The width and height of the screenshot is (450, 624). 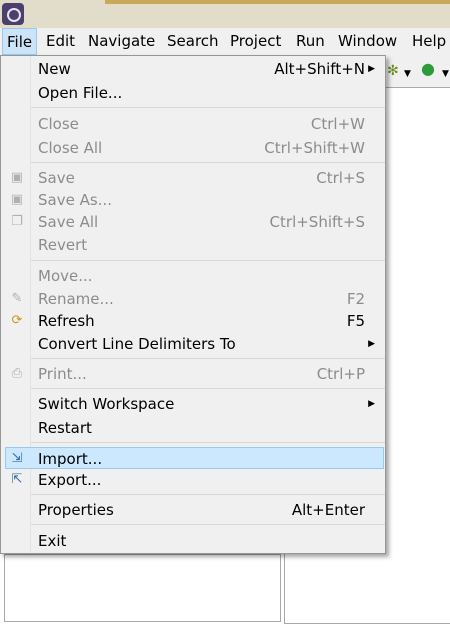 I want to click on menu-item-rename: ✎ Rename... F2, so click(x=193, y=299).